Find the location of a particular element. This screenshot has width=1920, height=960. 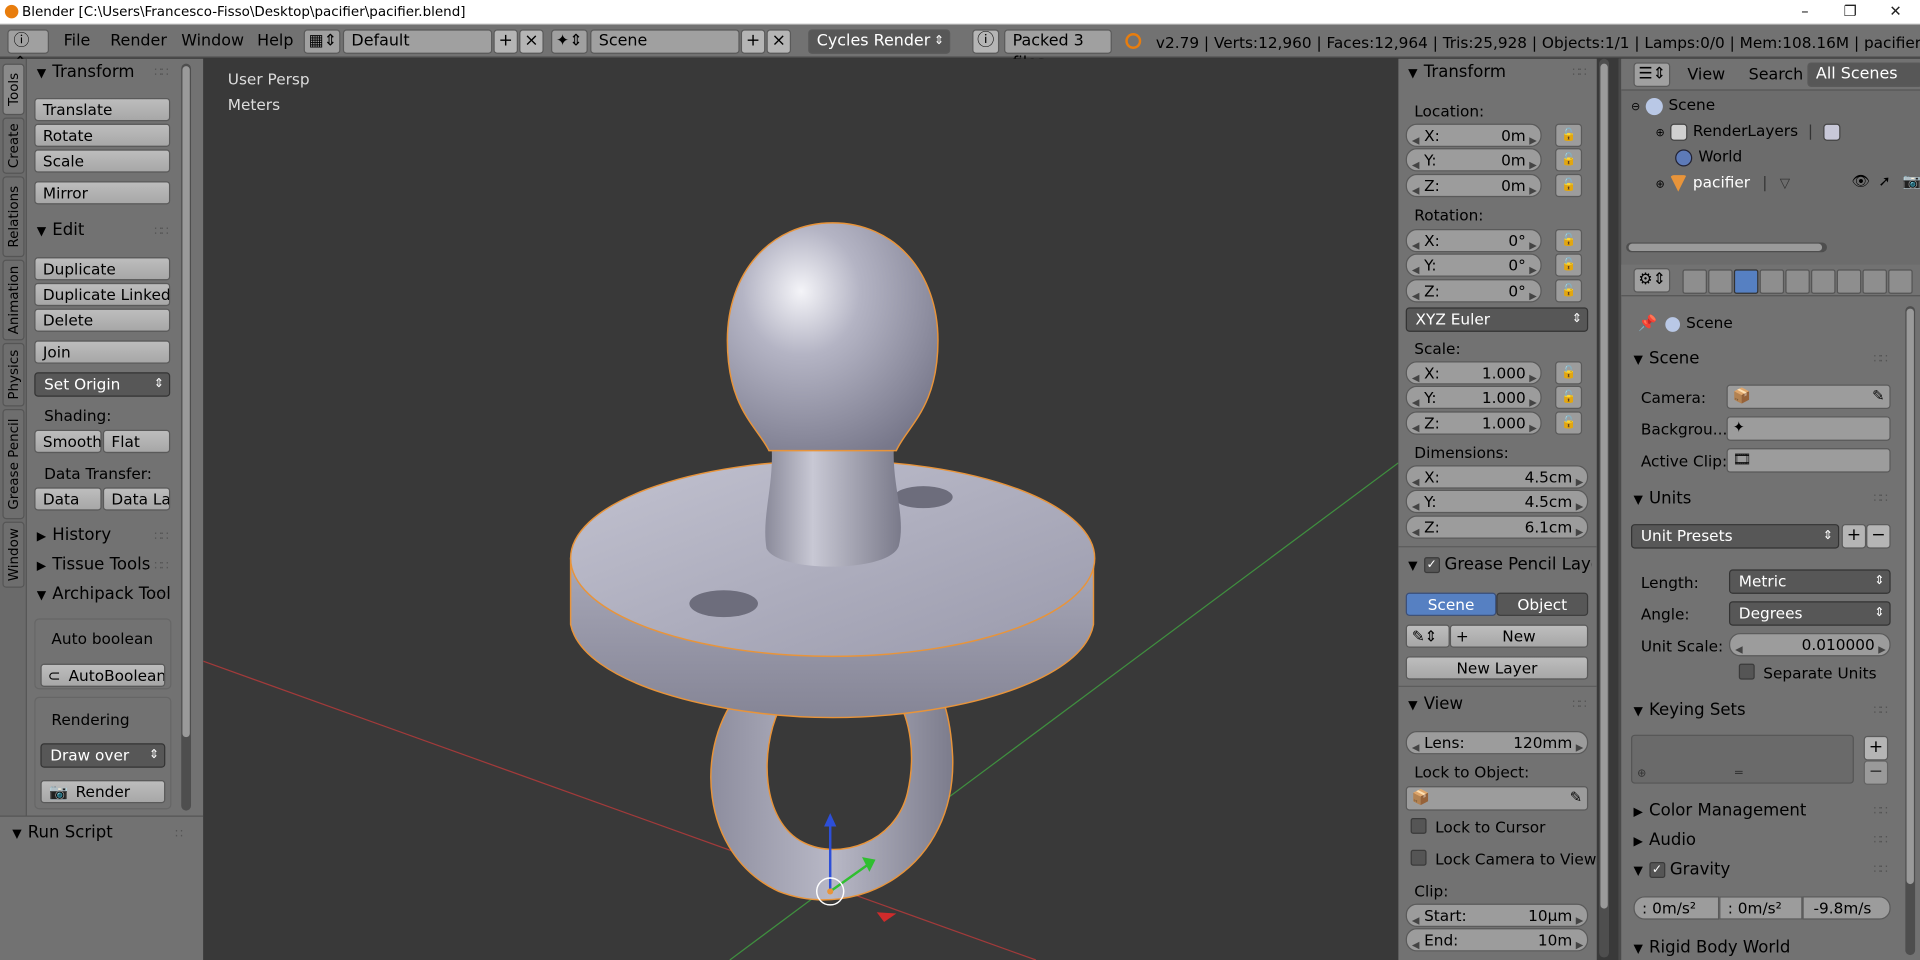

location-y-field: ◀ Y: 0m ▶ is located at coordinates (1473, 160).